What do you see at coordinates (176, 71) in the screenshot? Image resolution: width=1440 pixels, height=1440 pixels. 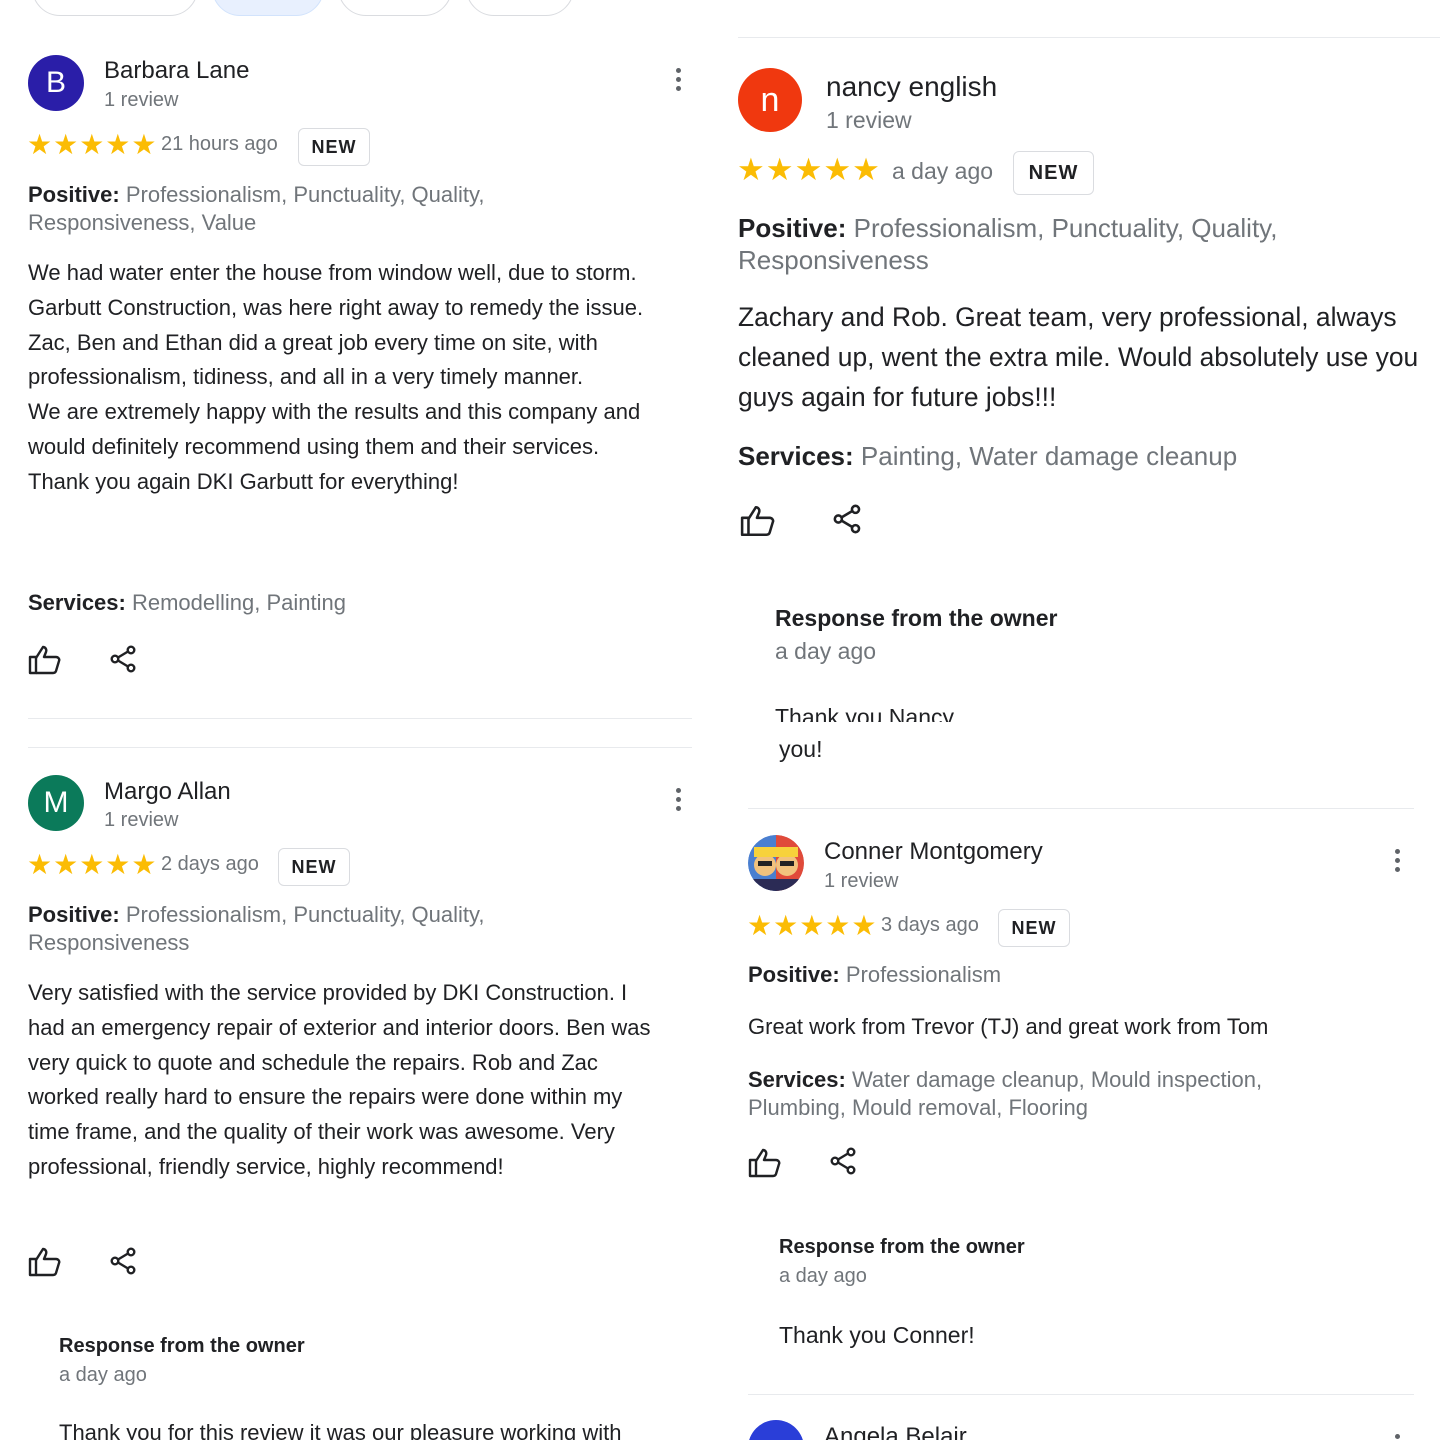 I see `reviewer-name: Barbara Lane` at bounding box center [176, 71].